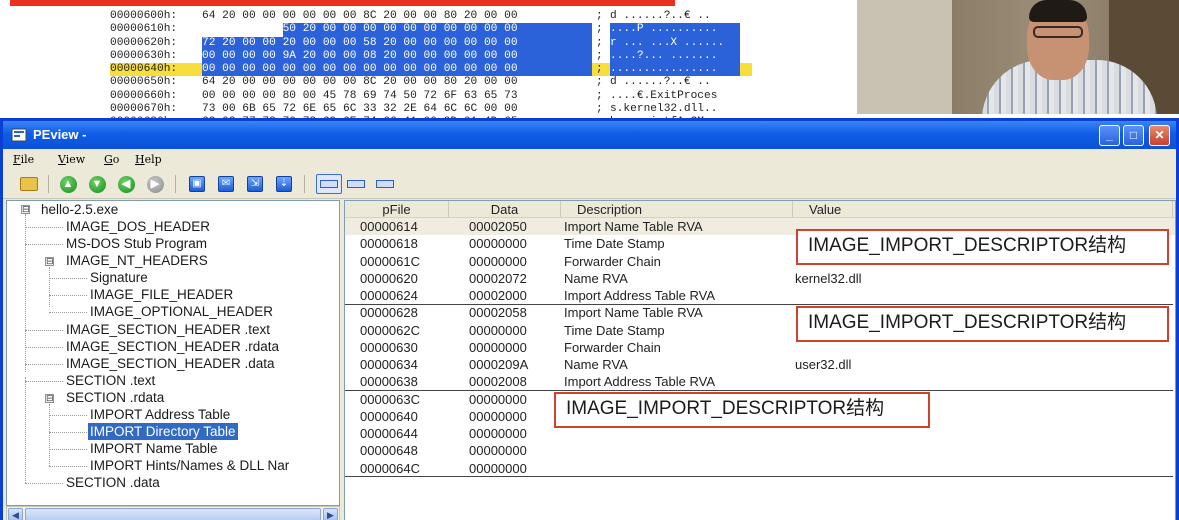 The width and height of the screenshot is (1179, 520). What do you see at coordinates (49, 261) in the screenshot?
I see `nt-headers-collapse-toggle: ⊟` at bounding box center [49, 261].